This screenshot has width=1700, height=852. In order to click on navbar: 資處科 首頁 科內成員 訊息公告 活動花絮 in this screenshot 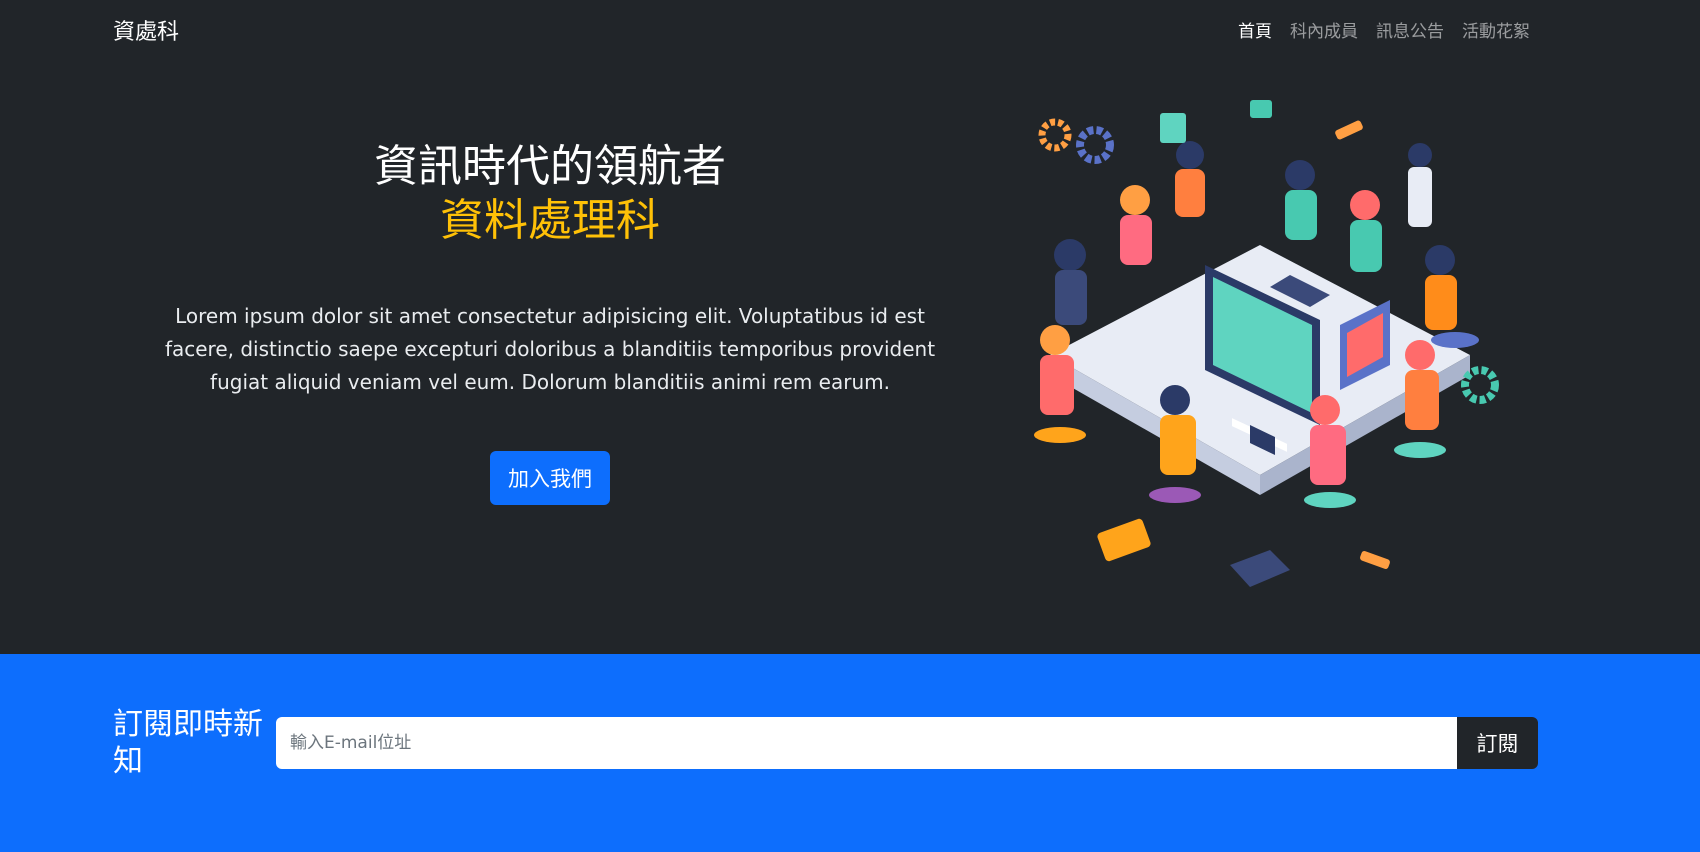, I will do `click(850, 30)`.